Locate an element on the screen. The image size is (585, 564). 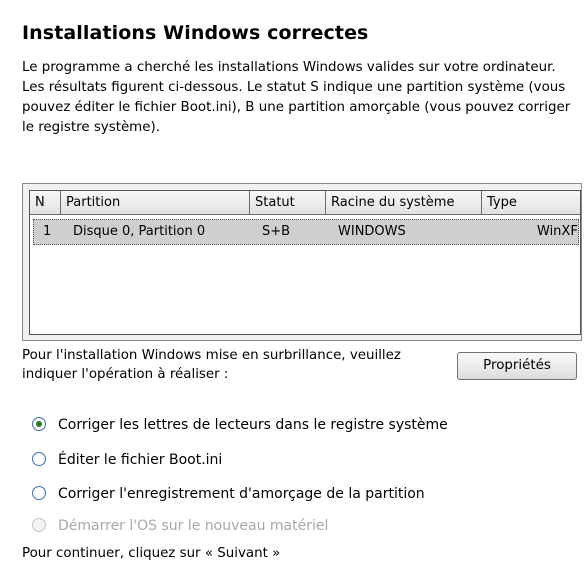
radio-button-selected is located at coordinates (39, 424).